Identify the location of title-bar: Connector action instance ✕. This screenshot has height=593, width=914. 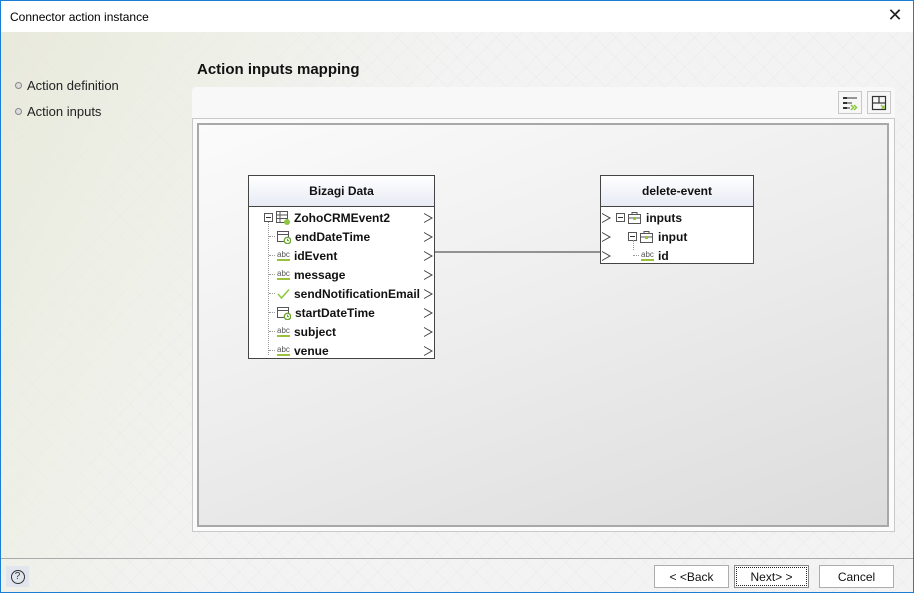
(457, 16).